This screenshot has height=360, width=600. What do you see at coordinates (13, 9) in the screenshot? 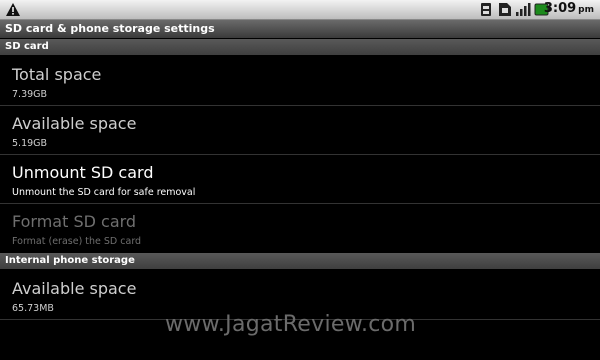
I see `warning-icon` at bounding box center [13, 9].